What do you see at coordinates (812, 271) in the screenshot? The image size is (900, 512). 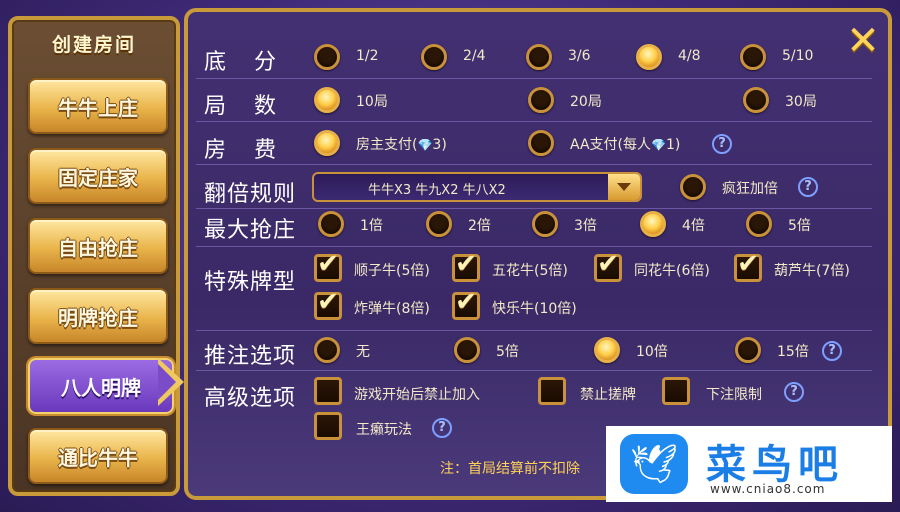 I see `special-hand-option: 葫芦牛(7倍)` at bounding box center [812, 271].